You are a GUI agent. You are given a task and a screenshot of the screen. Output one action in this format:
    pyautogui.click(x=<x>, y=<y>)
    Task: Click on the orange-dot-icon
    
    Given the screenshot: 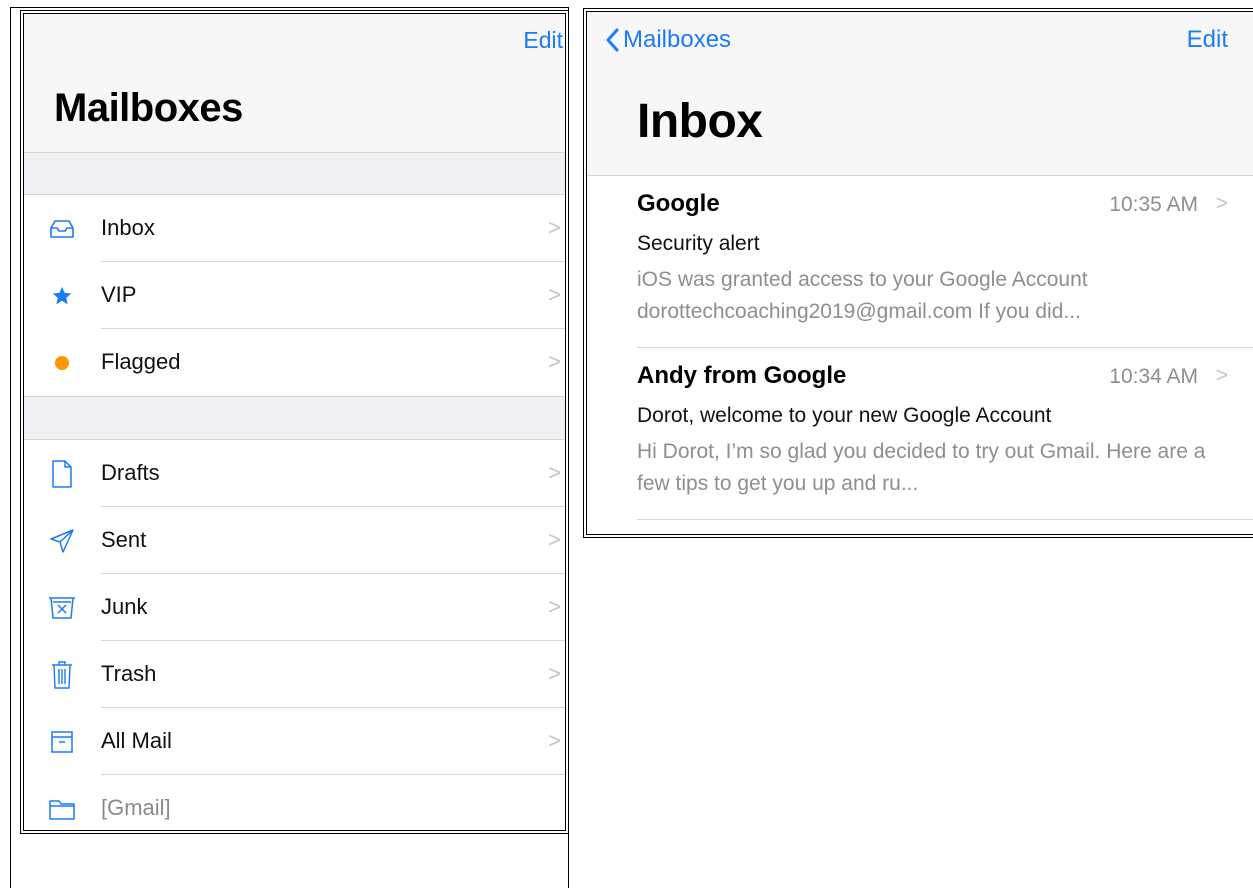 What is the action you would take?
    pyautogui.click(x=62, y=363)
    